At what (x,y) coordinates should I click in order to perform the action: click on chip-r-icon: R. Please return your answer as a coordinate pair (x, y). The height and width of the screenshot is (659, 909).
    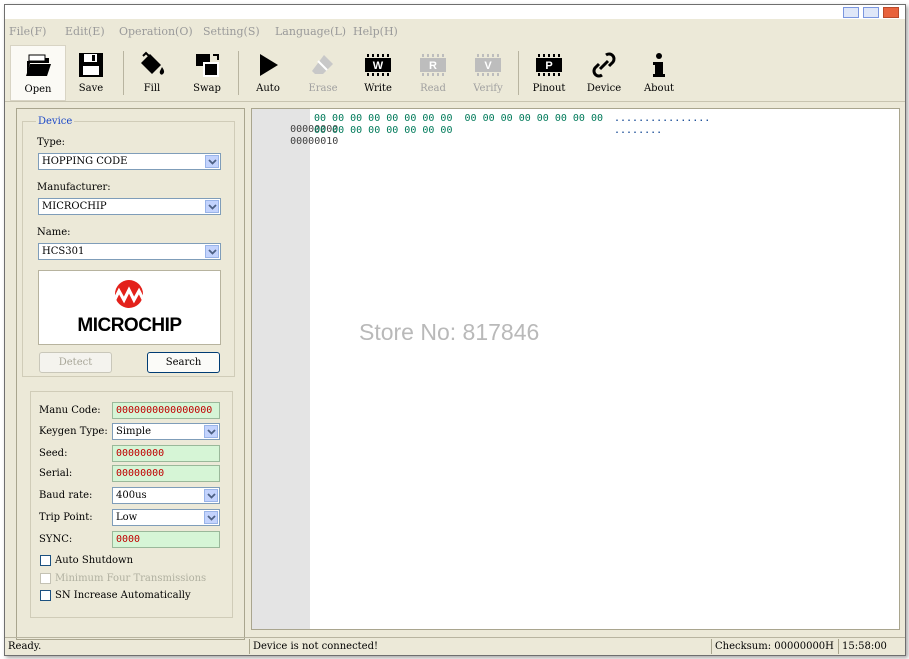
    Looking at the image, I should click on (433, 65).